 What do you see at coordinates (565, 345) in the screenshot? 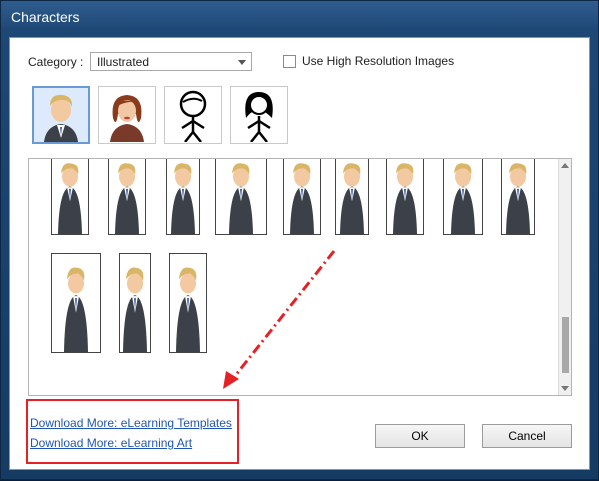
I see `scrollbar-thumb` at bounding box center [565, 345].